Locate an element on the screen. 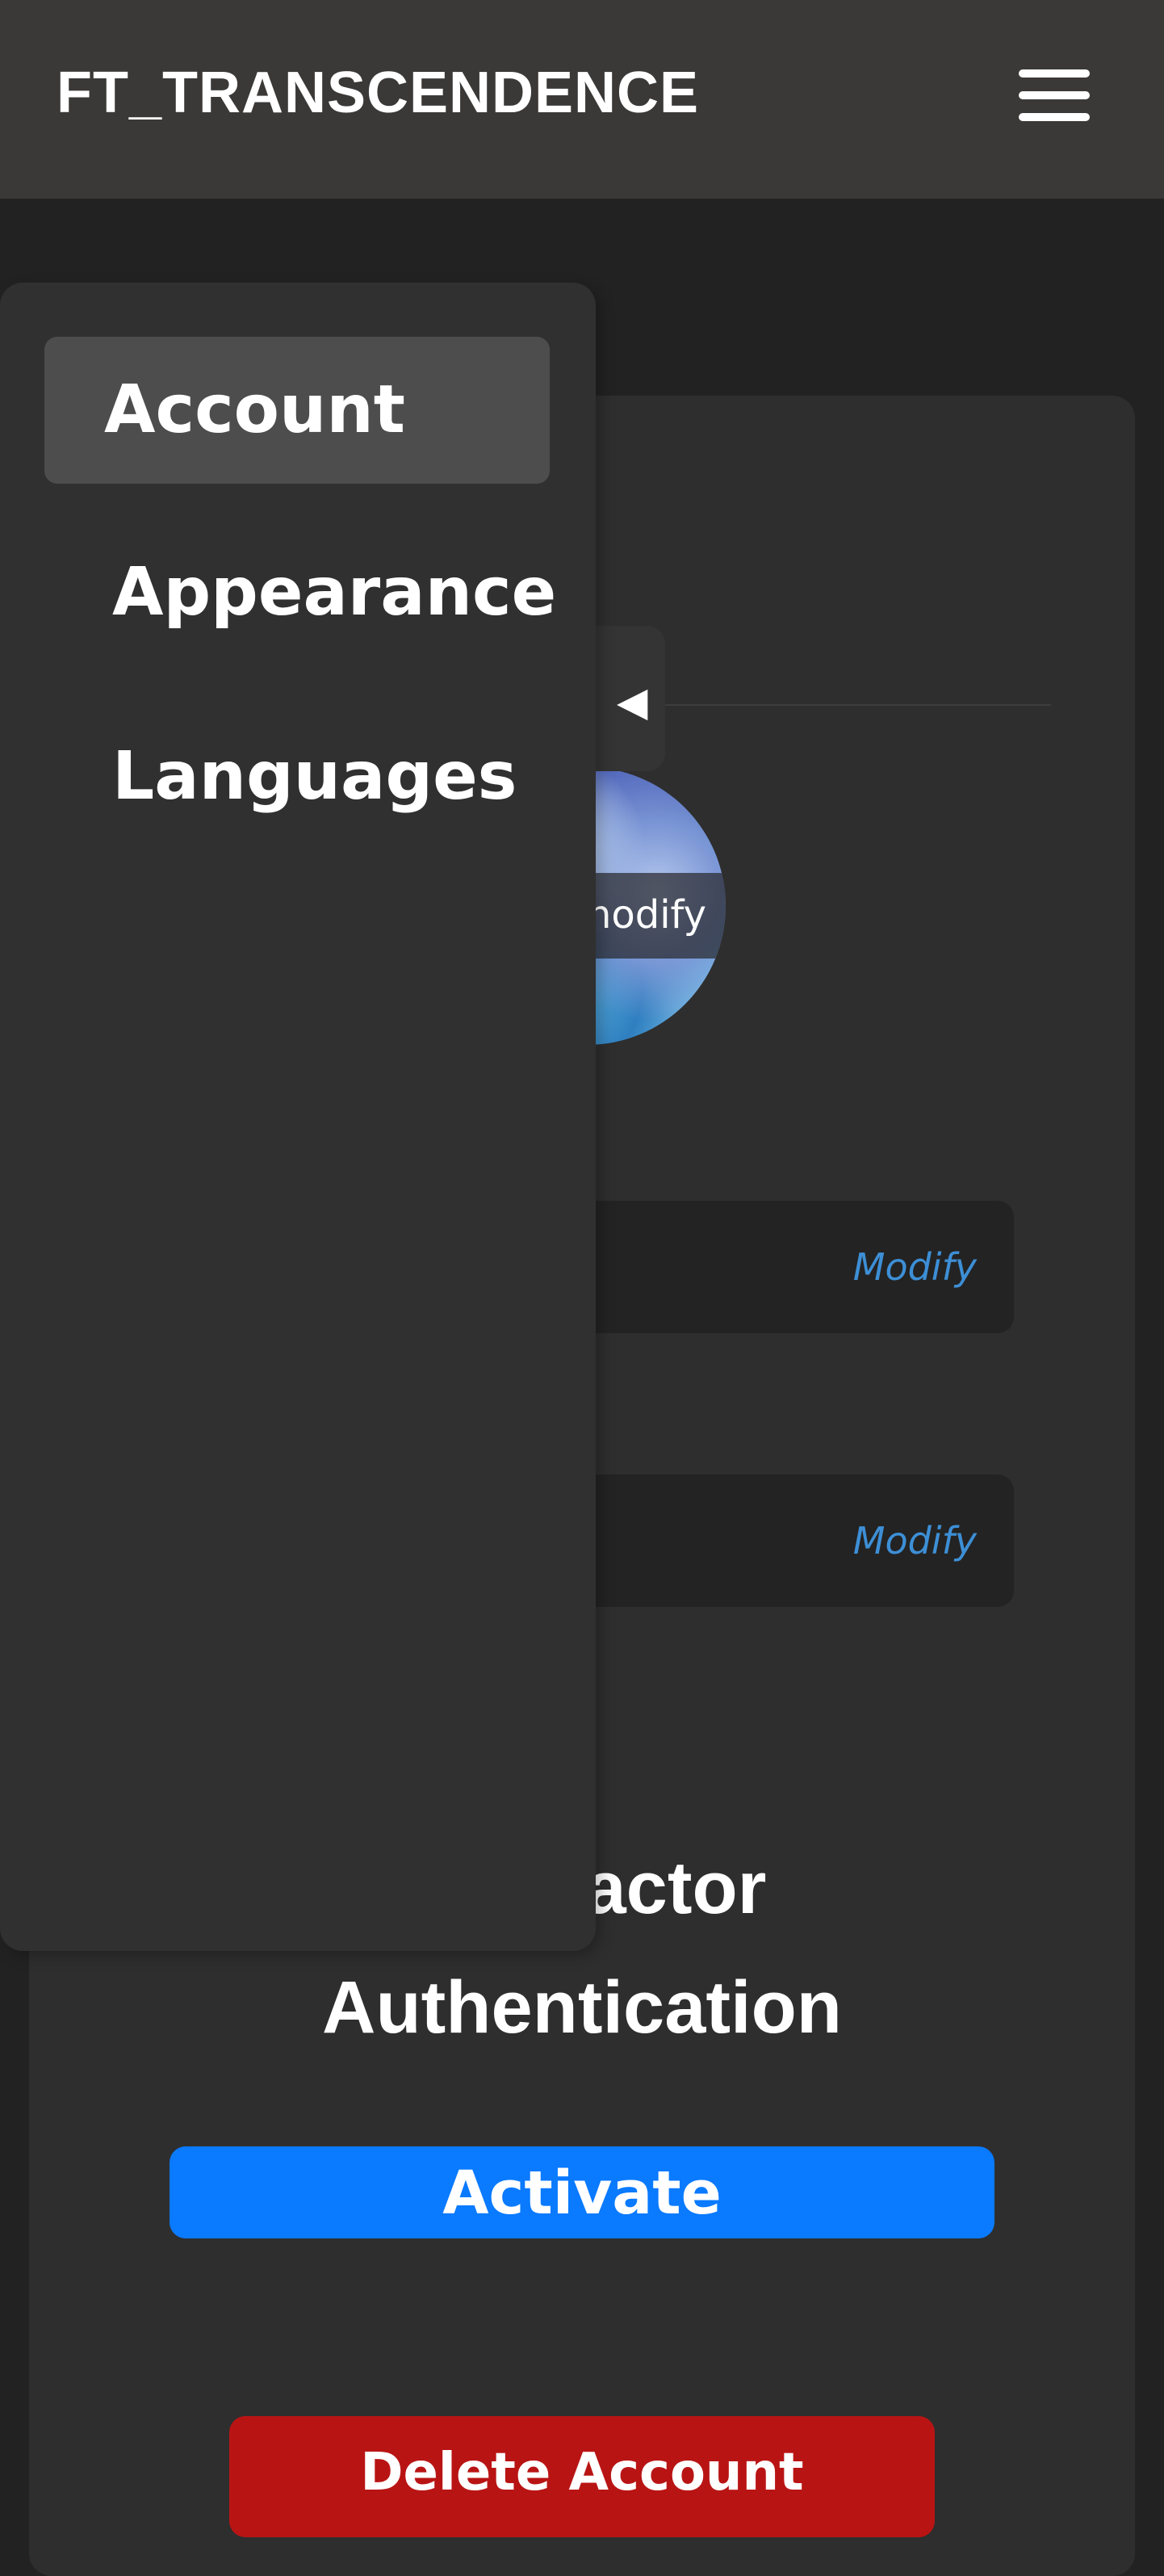 The height and width of the screenshot is (2576, 1164). two-factor-heading-line2: Authentication is located at coordinates (582, 2008).